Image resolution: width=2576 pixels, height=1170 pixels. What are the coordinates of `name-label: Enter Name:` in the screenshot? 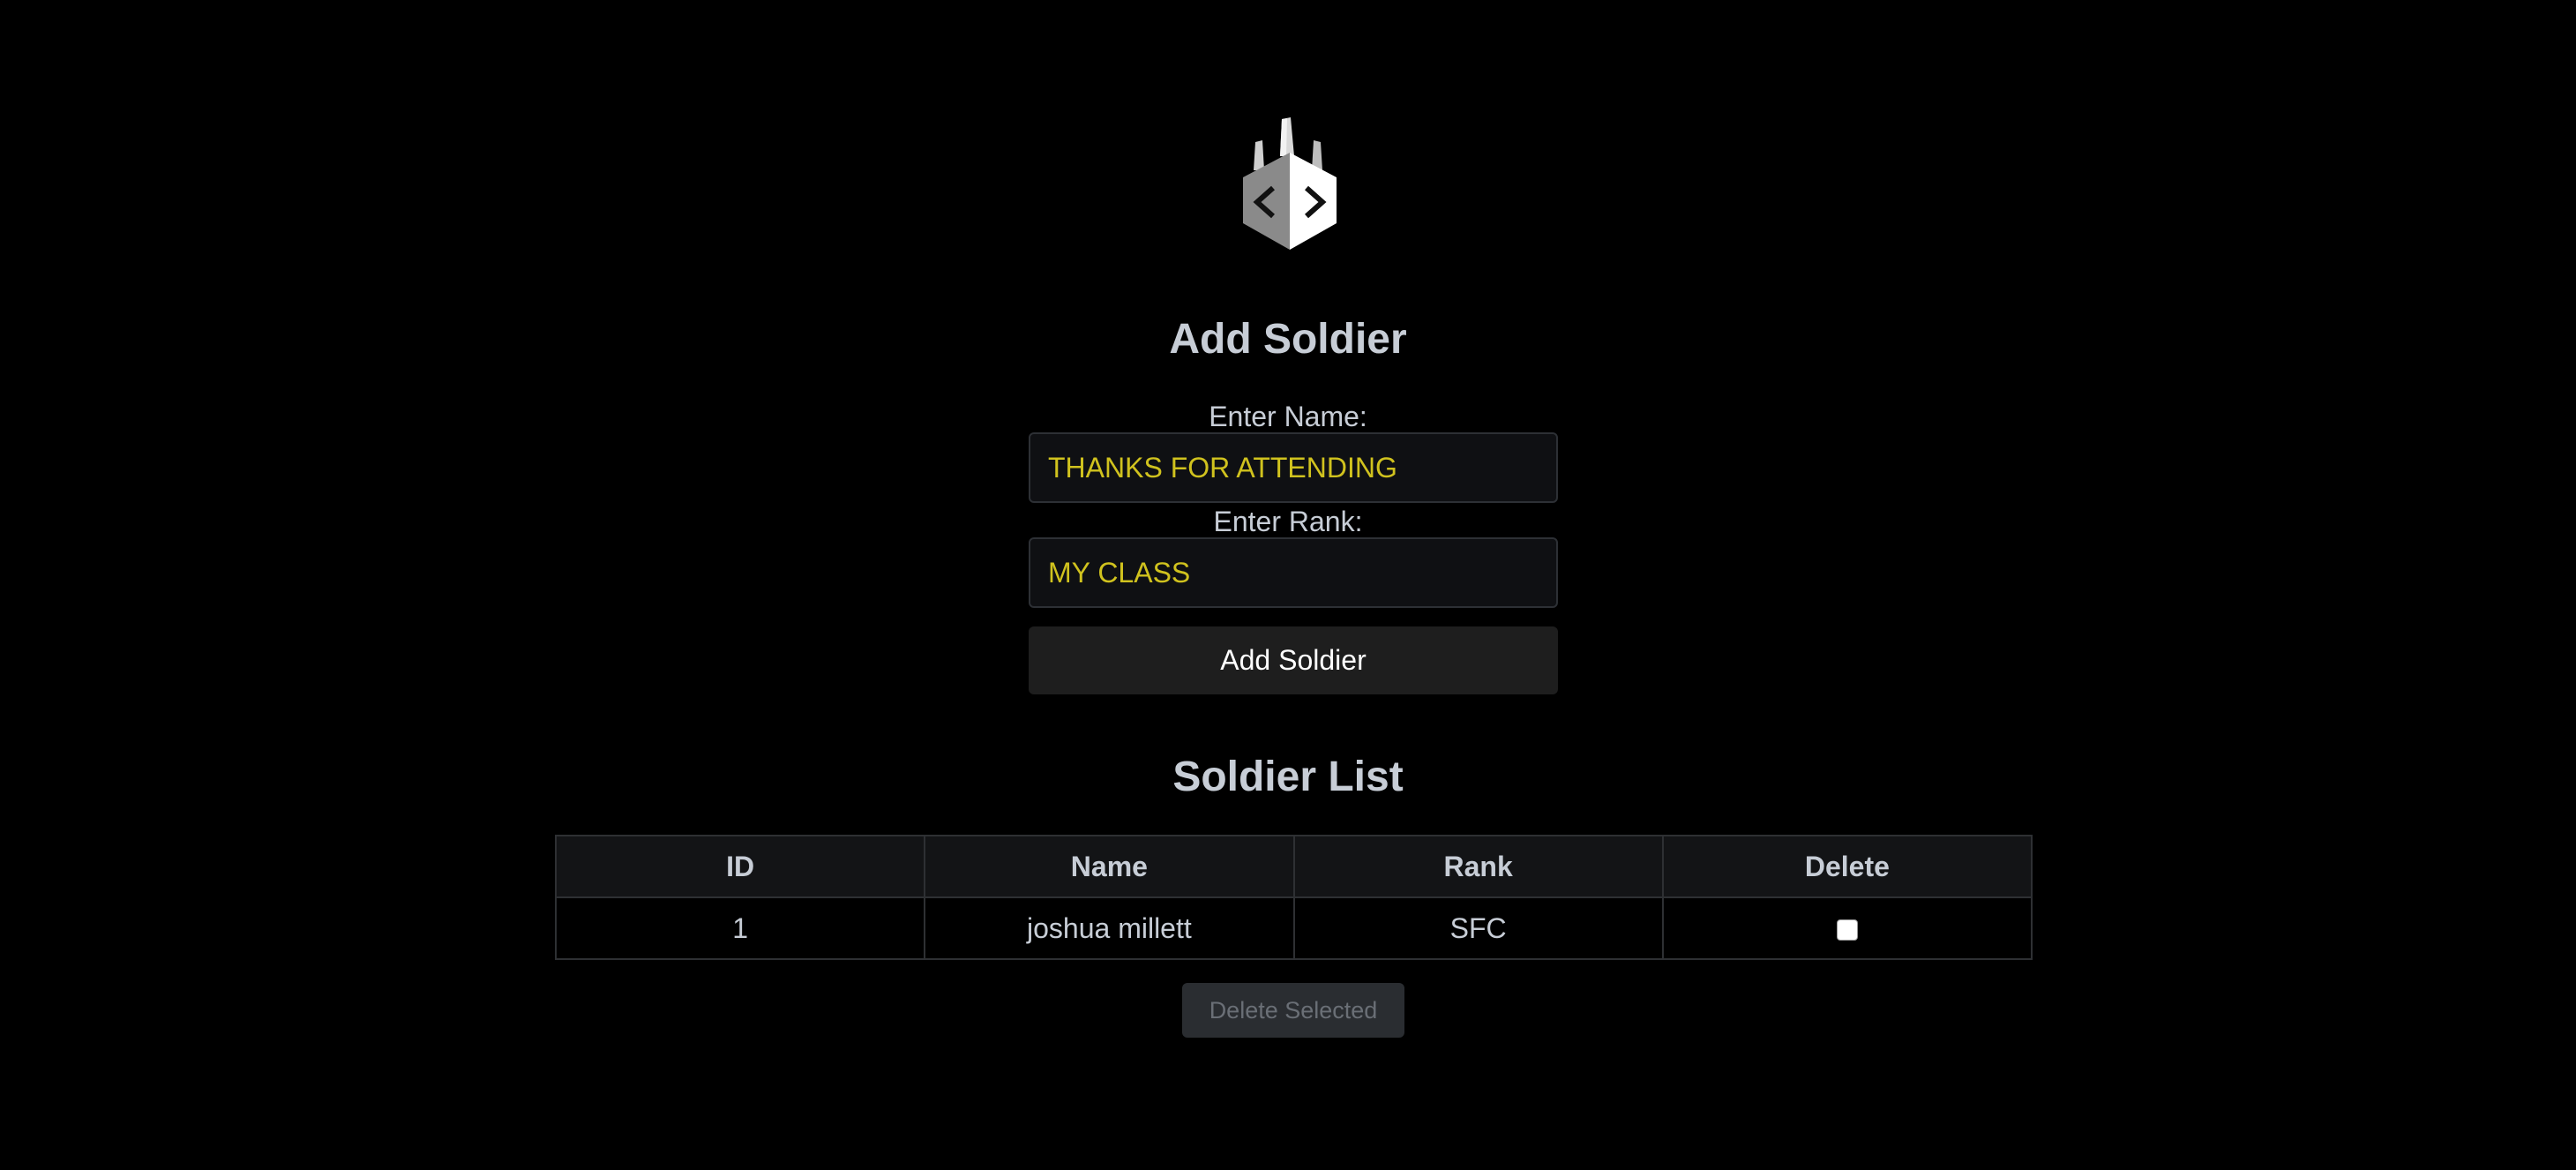 It's located at (1288, 416).